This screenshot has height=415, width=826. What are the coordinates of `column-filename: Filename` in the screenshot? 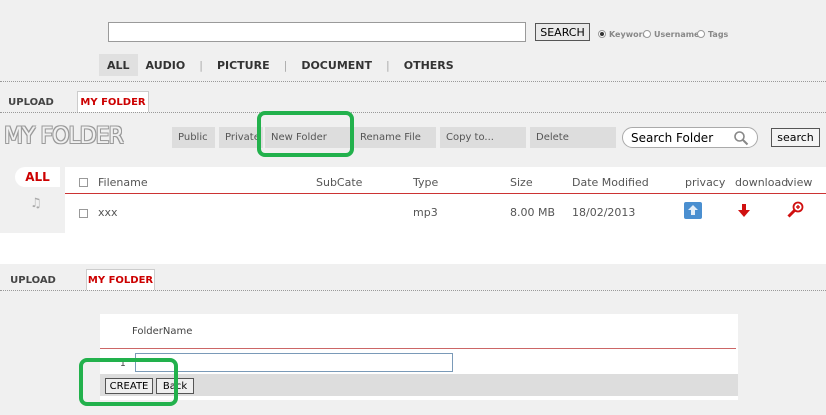 It's located at (123, 182).